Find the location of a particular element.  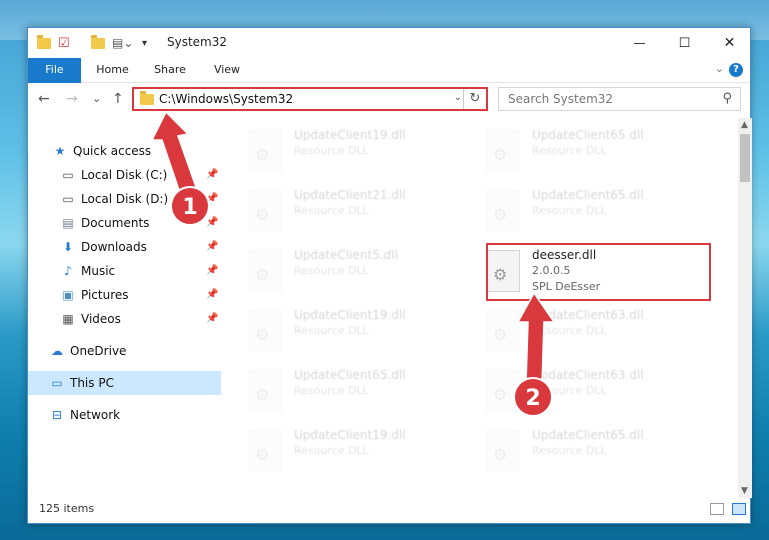

customize-toolbar-icon: ▤⌄ is located at coordinates (122, 43).